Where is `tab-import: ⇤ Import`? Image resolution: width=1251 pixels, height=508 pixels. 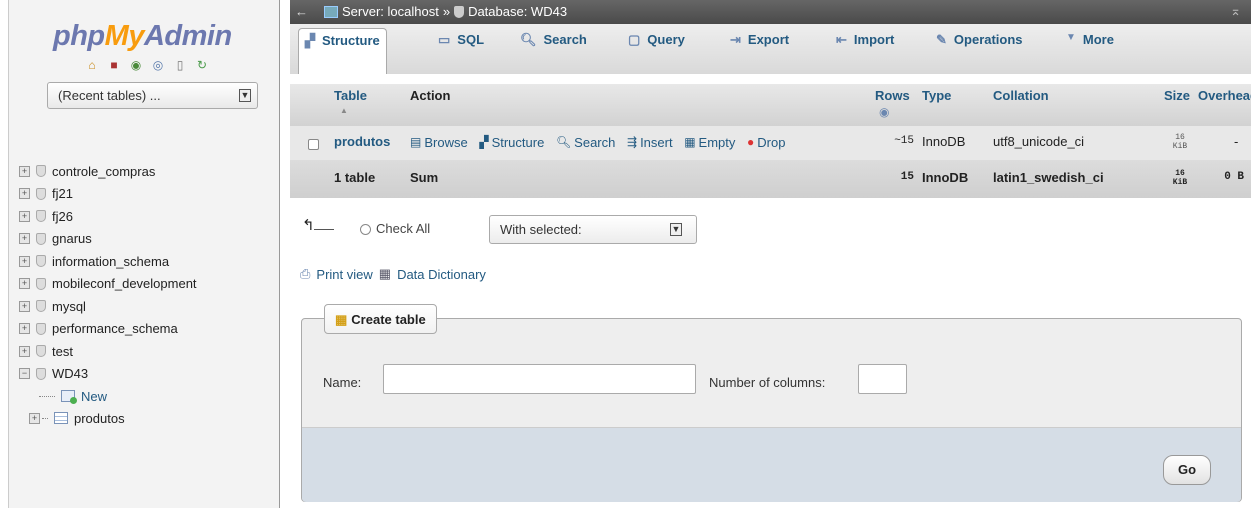 tab-import: ⇤ Import is located at coordinates (865, 51).